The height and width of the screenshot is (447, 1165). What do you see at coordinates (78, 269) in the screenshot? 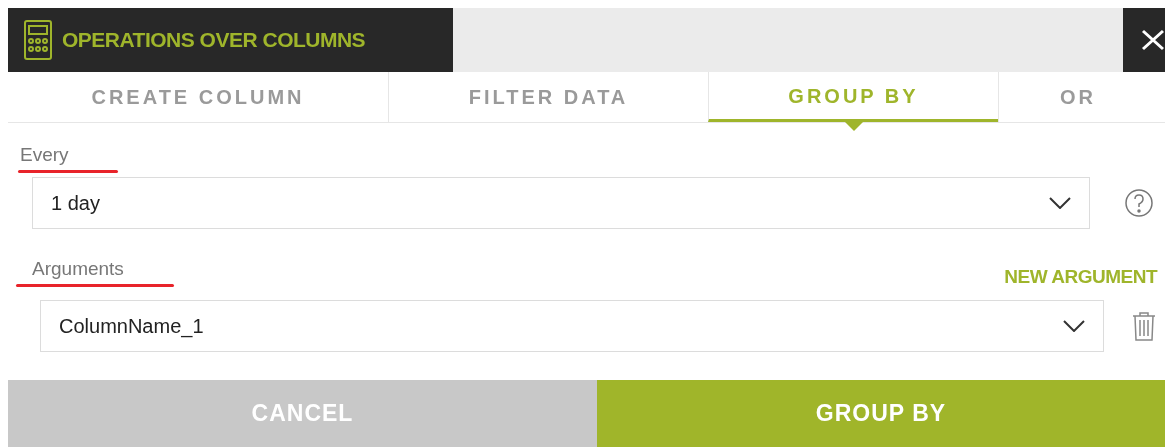
I see `field-label: Arguments` at bounding box center [78, 269].